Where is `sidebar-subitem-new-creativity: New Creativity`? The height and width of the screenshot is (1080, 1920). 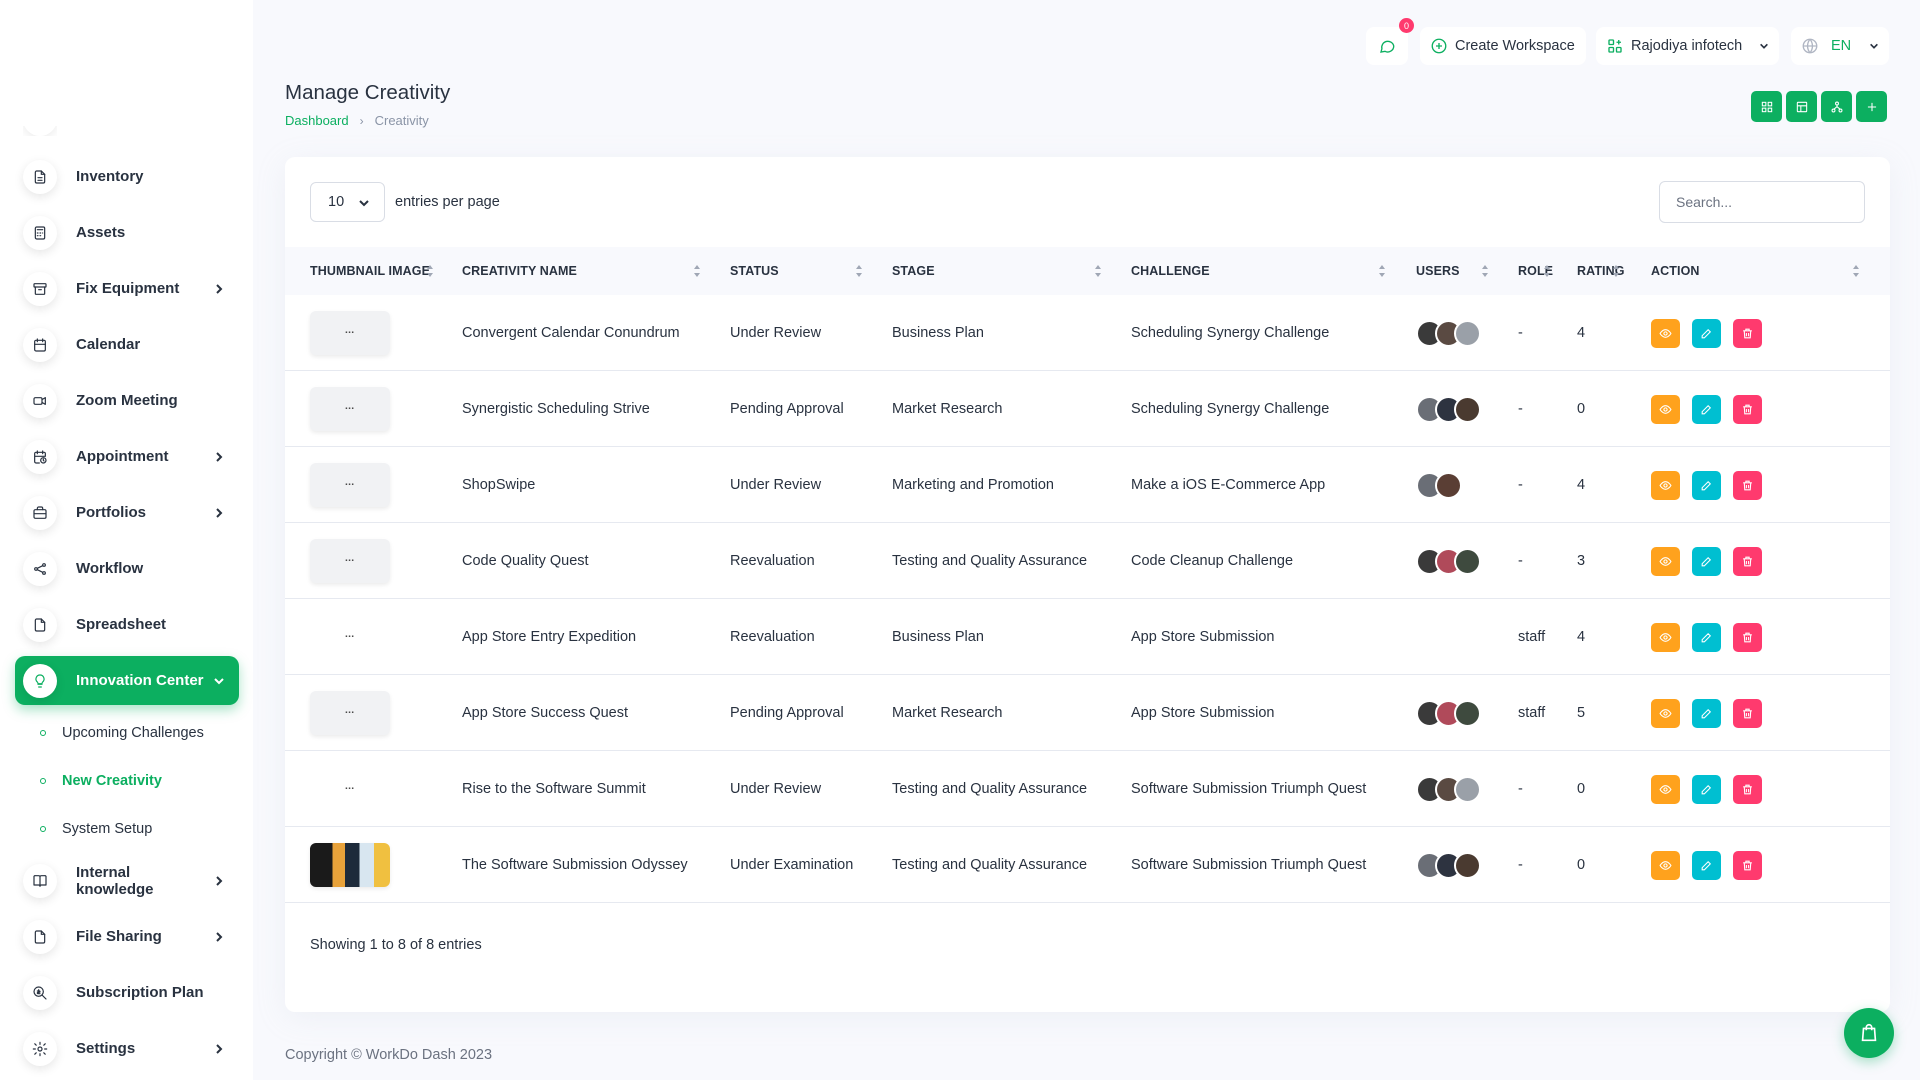 sidebar-subitem-new-creativity: New Creativity is located at coordinates (101, 781).